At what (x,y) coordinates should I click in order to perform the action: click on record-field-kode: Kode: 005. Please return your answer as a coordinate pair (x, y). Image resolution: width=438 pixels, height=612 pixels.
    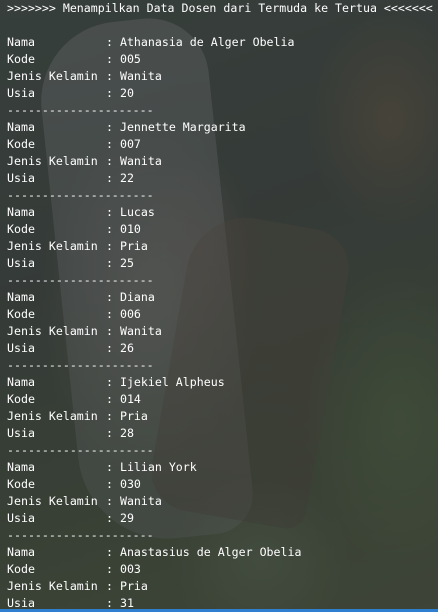
    Looking at the image, I should click on (222, 59).